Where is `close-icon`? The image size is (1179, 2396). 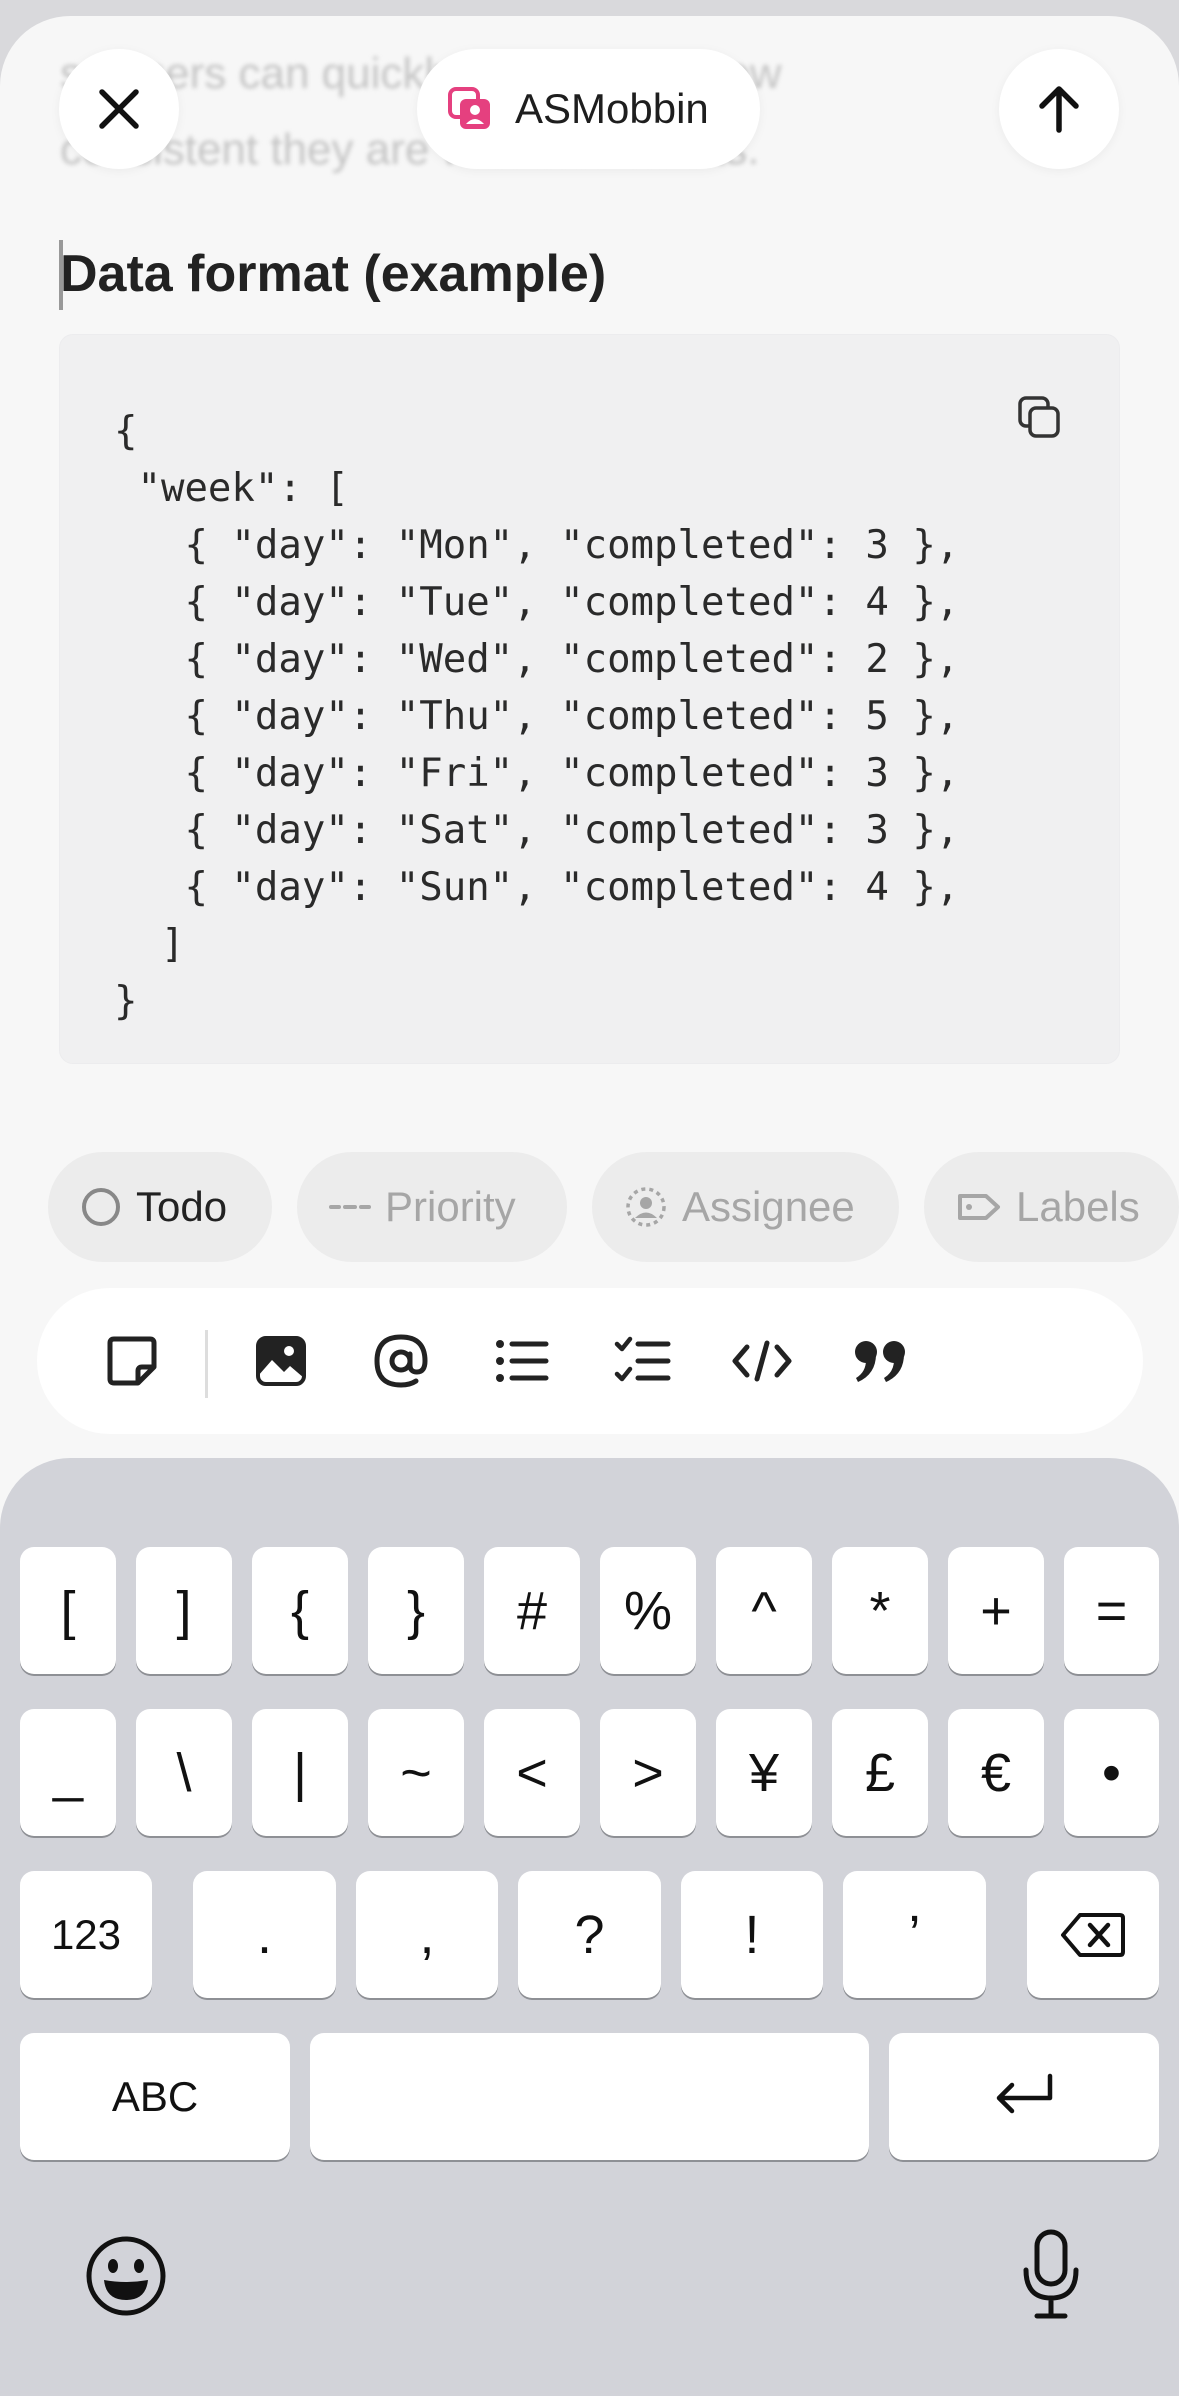
close-icon is located at coordinates (119, 109).